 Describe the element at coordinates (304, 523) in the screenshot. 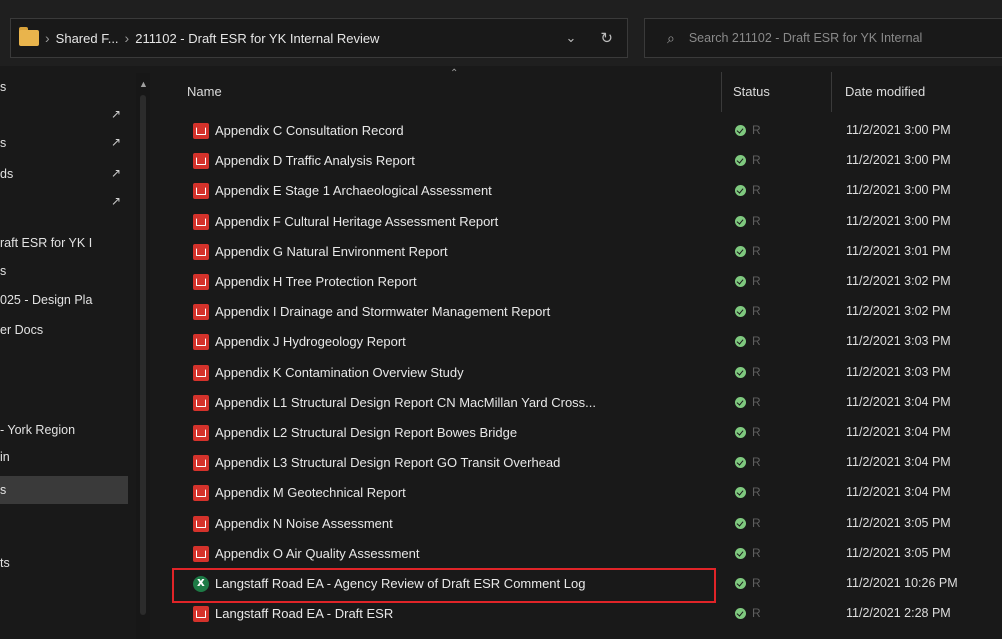

I see `file-name: Appendix N Noise Assessment` at that location.